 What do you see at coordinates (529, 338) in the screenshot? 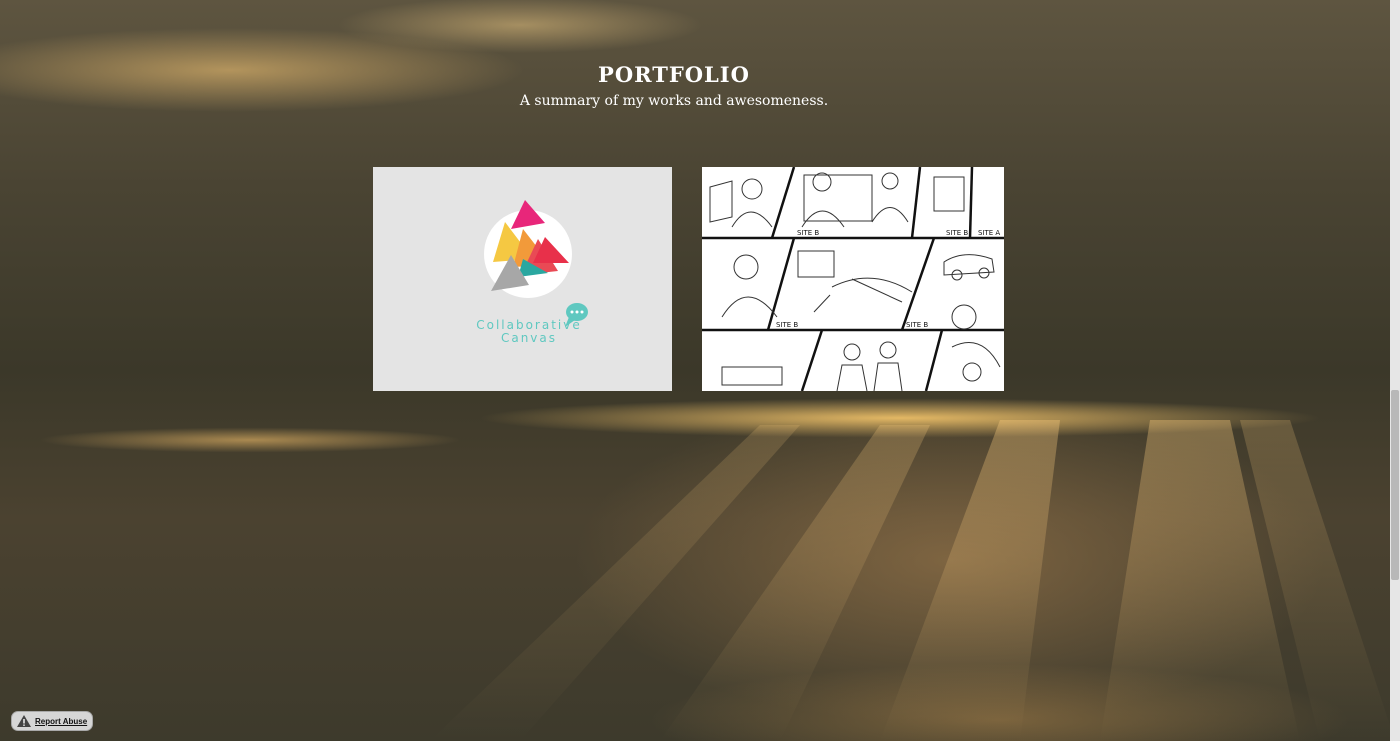
I see `caption-line-2: Canvas` at bounding box center [529, 338].